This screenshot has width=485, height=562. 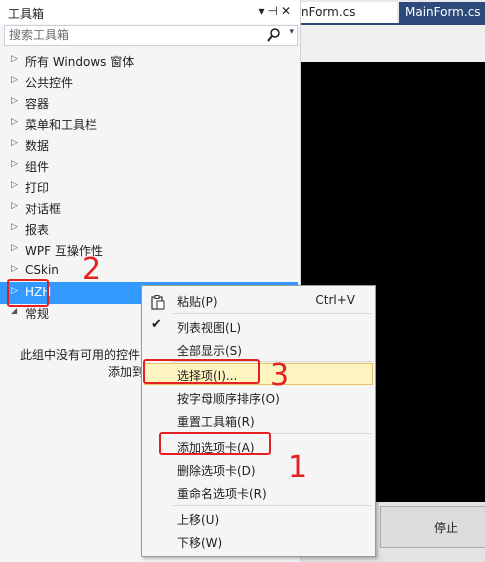 I want to click on toolbox-title: 工具箱, so click(x=26, y=14).